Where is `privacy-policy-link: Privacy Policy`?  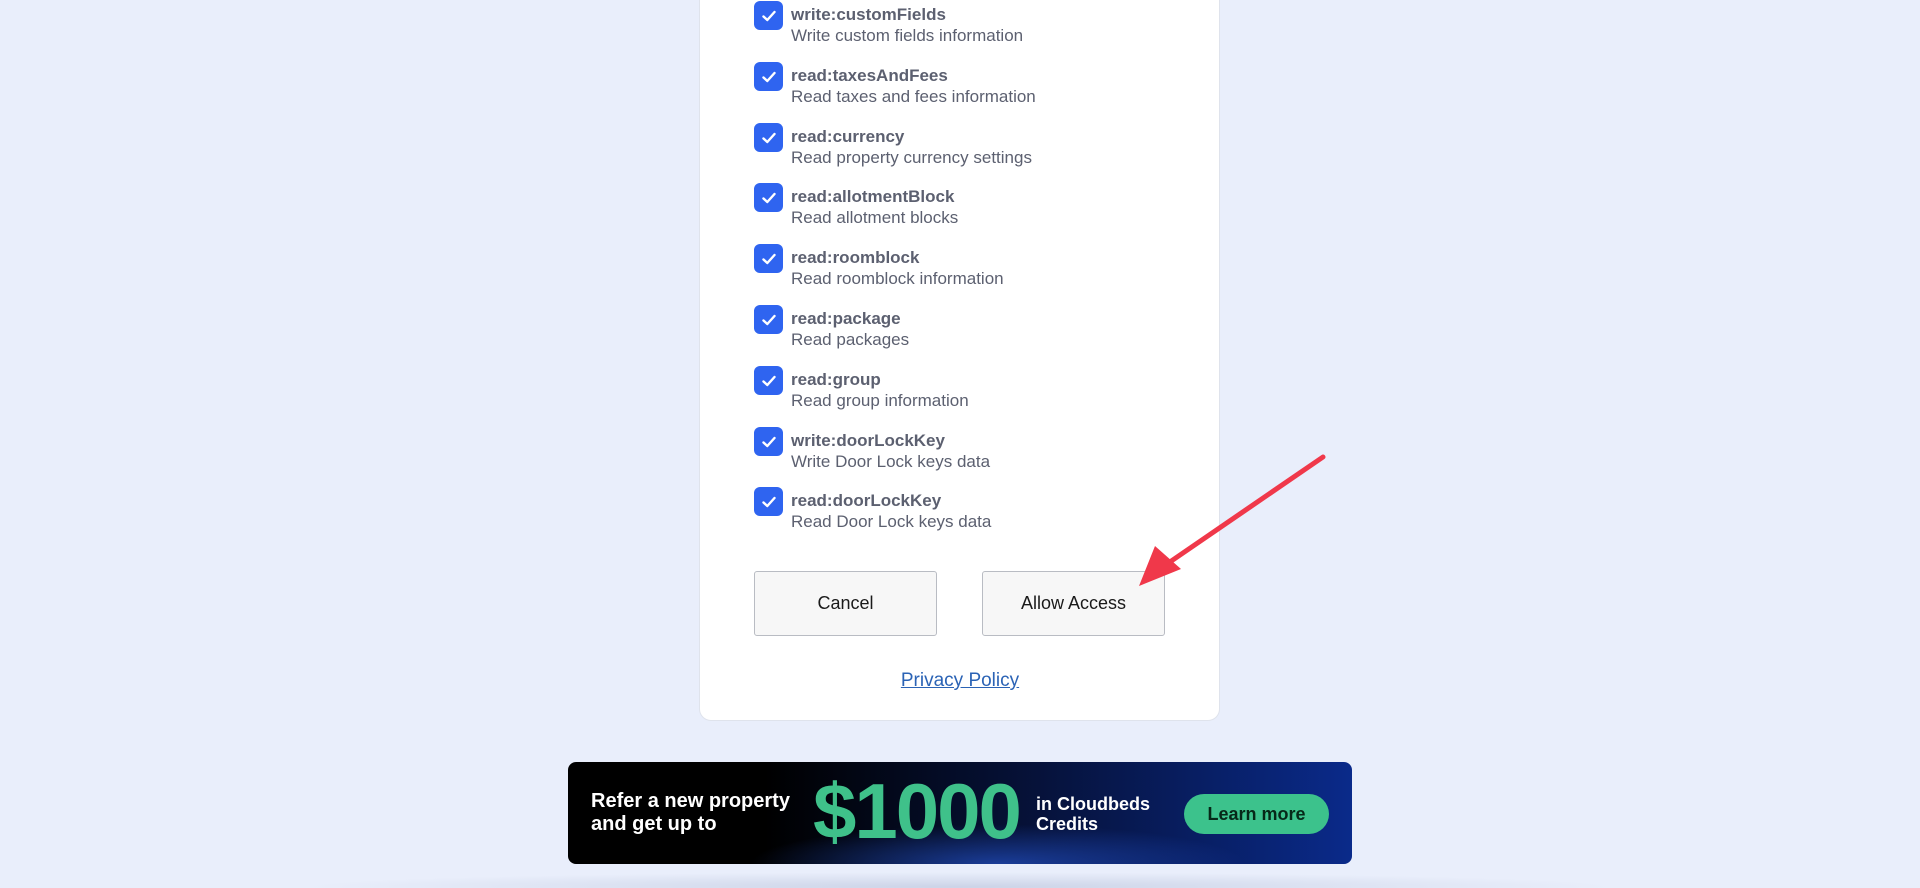 privacy-policy-link: Privacy Policy is located at coordinates (960, 680).